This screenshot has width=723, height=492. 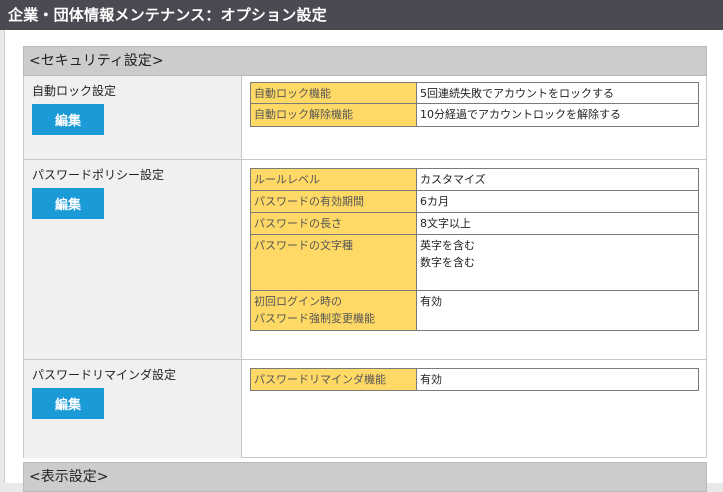 What do you see at coordinates (365, 477) in the screenshot?
I see `display-section-header: <表示設定>` at bounding box center [365, 477].